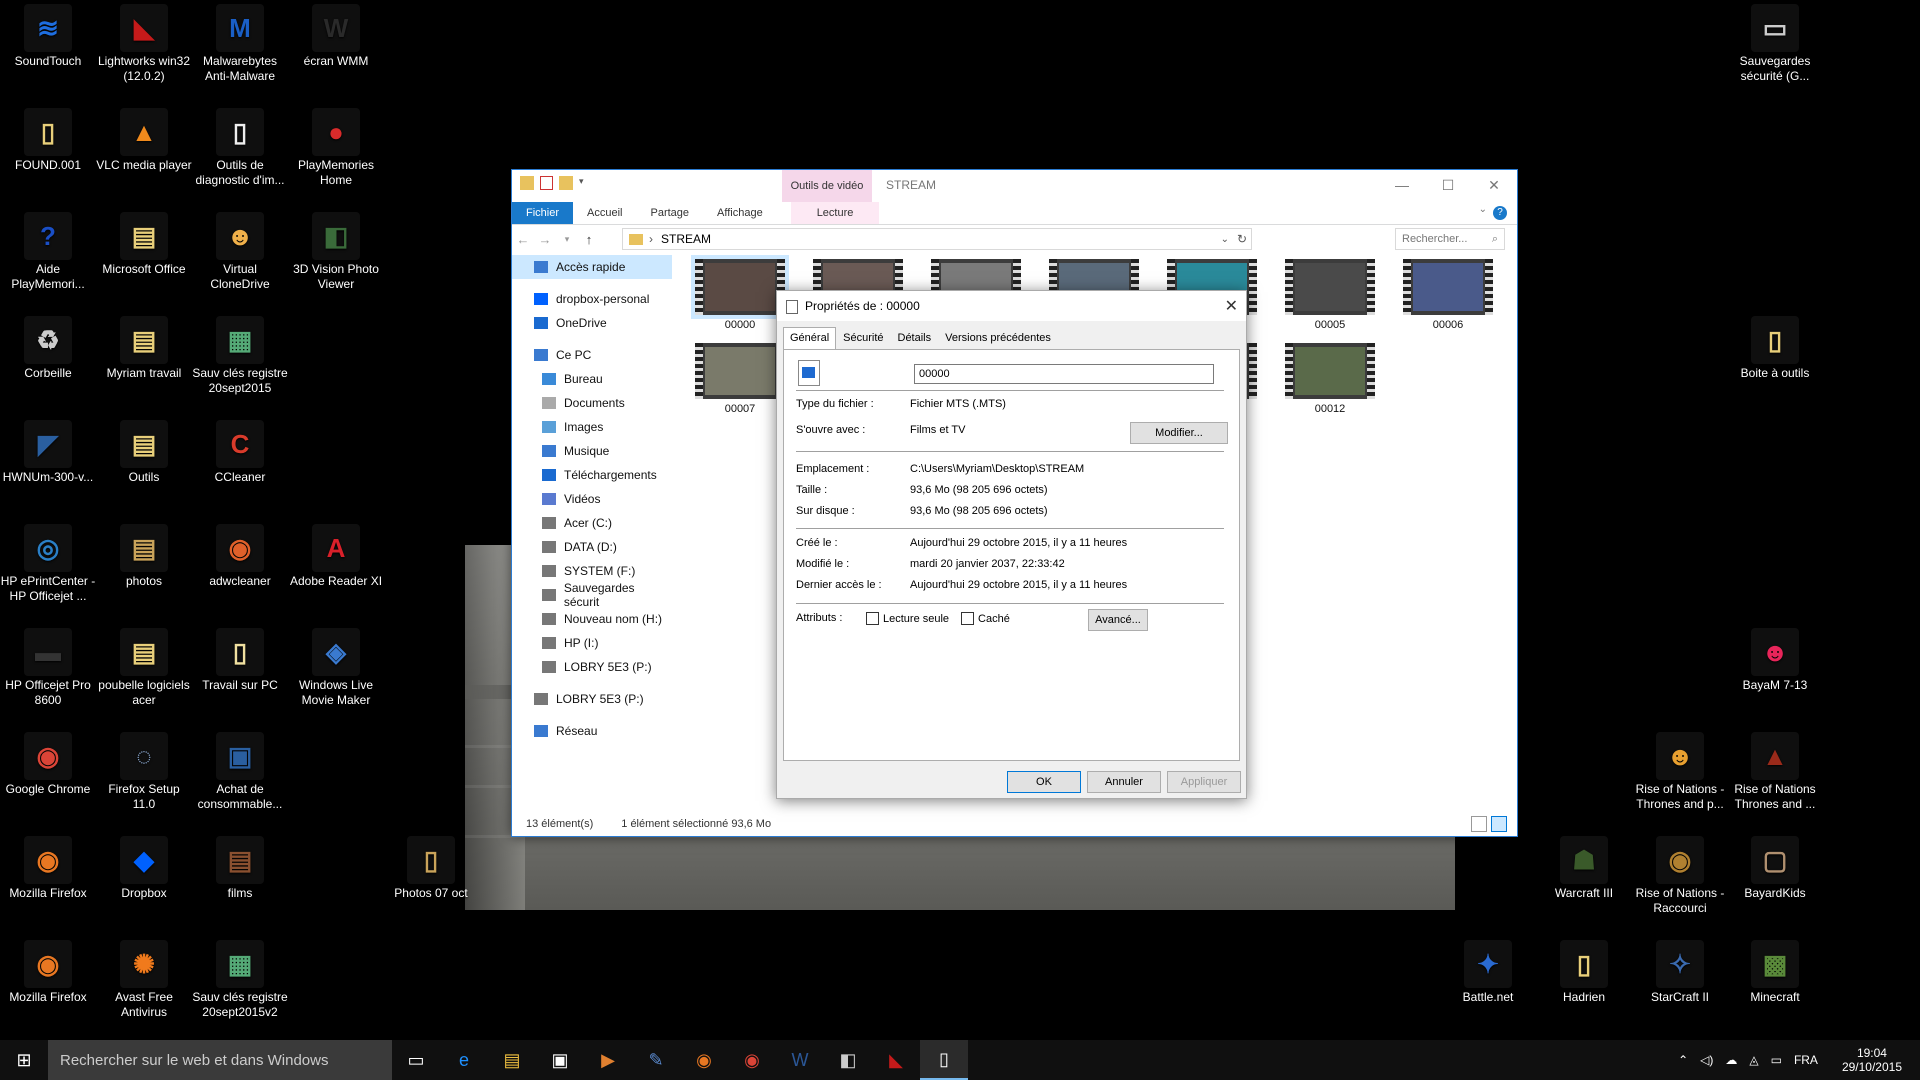 The width and height of the screenshot is (1920, 1080). I want to click on close-icon: ✕, so click(1231, 306).